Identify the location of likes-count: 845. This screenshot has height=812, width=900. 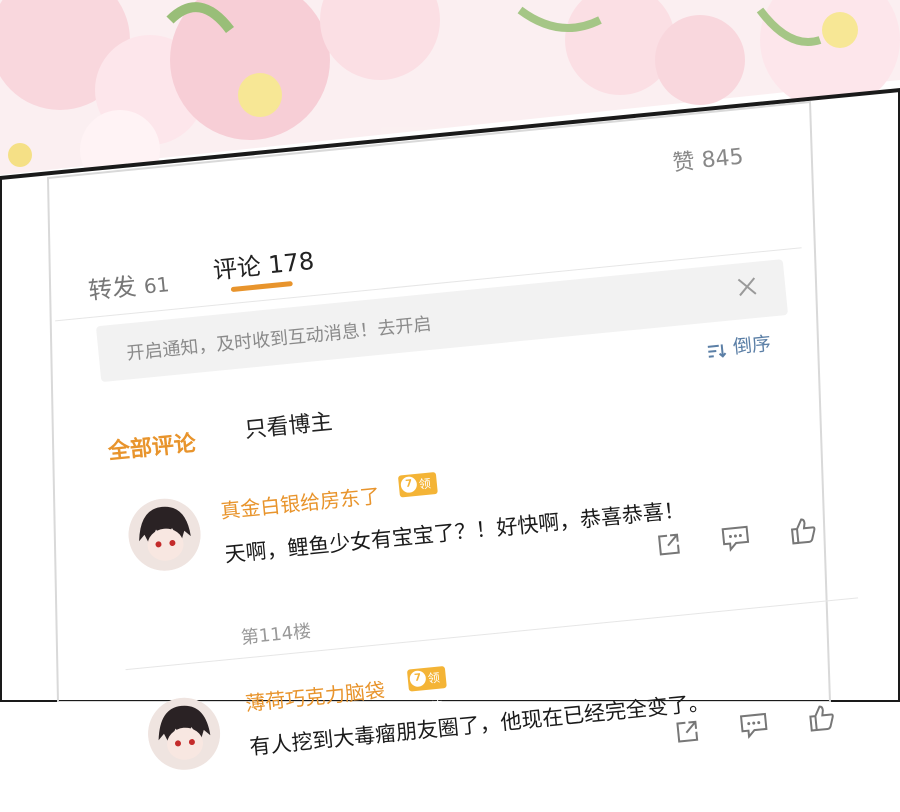
(722, 159).